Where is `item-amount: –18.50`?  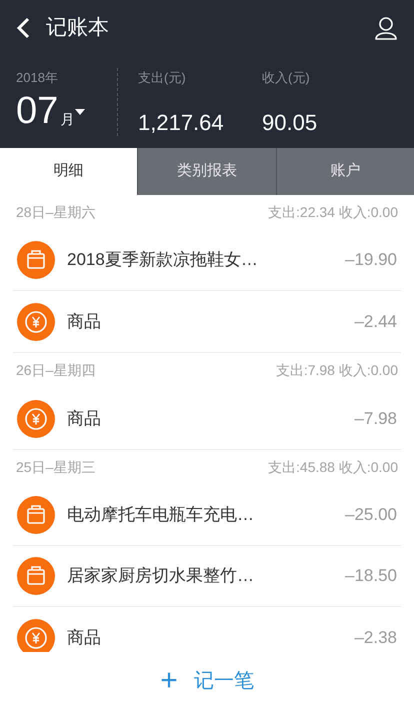
item-amount: –18.50 is located at coordinates (371, 576).